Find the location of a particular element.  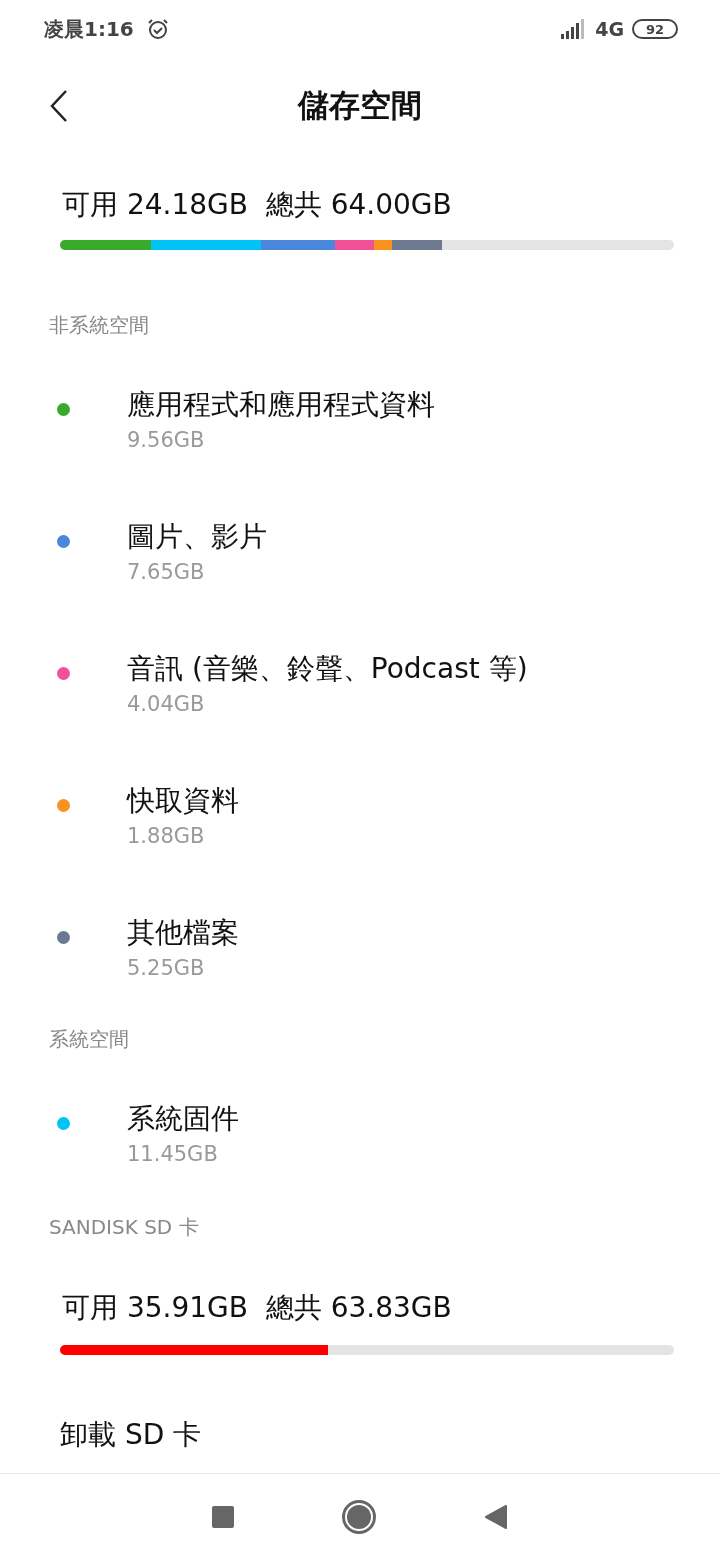

section-header: 系統空間 is located at coordinates (89, 1039).